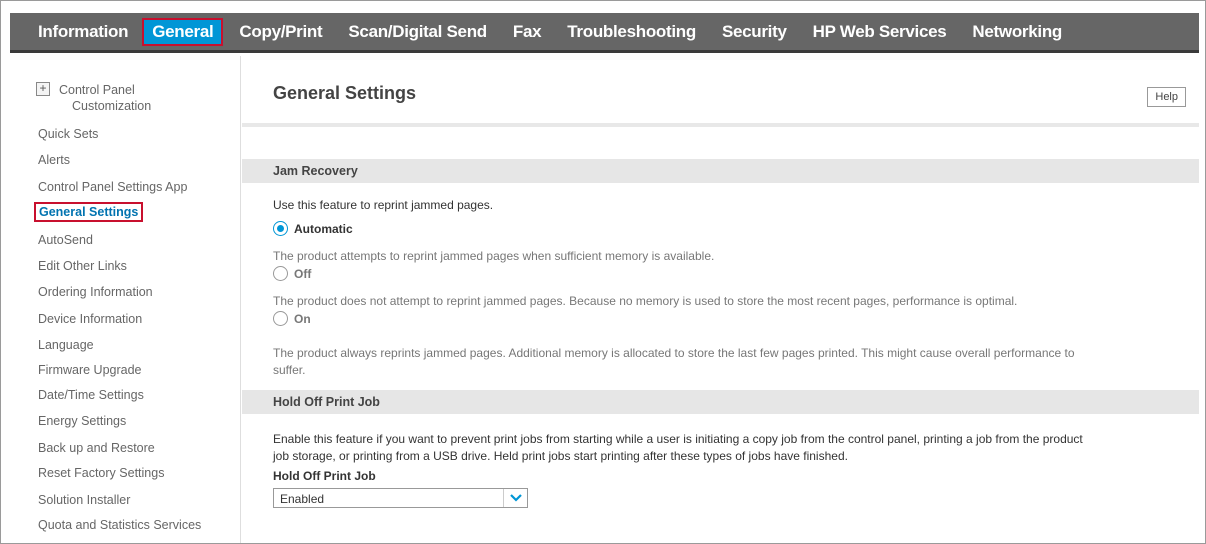  I want to click on sidebar-item-ordering-information: Ordering Information, so click(95, 292).